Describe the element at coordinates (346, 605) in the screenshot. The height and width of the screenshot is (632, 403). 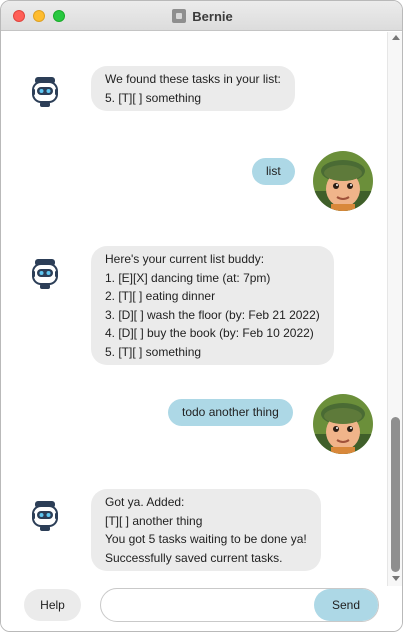
I see `send-button: Send` at that location.